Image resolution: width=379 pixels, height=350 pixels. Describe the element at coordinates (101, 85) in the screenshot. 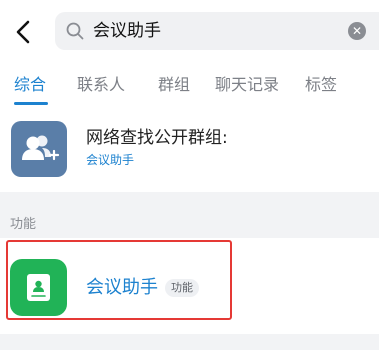

I see `tab-contacts: 联系人` at that location.